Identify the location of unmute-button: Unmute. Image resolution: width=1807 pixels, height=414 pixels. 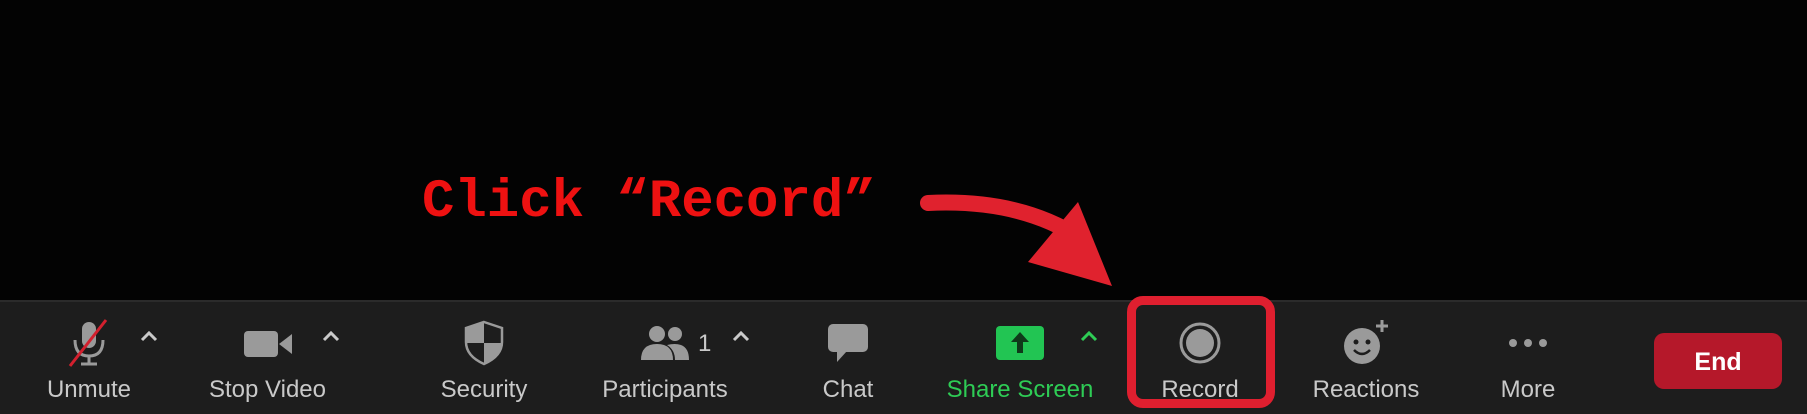
(89, 357).